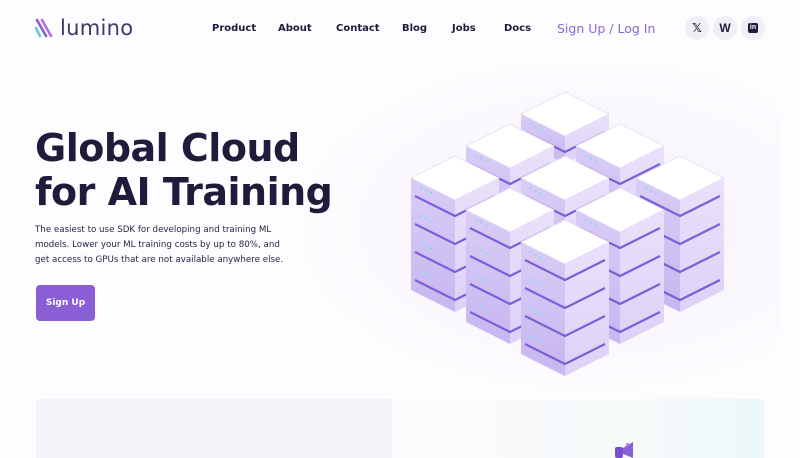  I want to click on hero-title: Global Cloud for AI Training, so click(195, 170).